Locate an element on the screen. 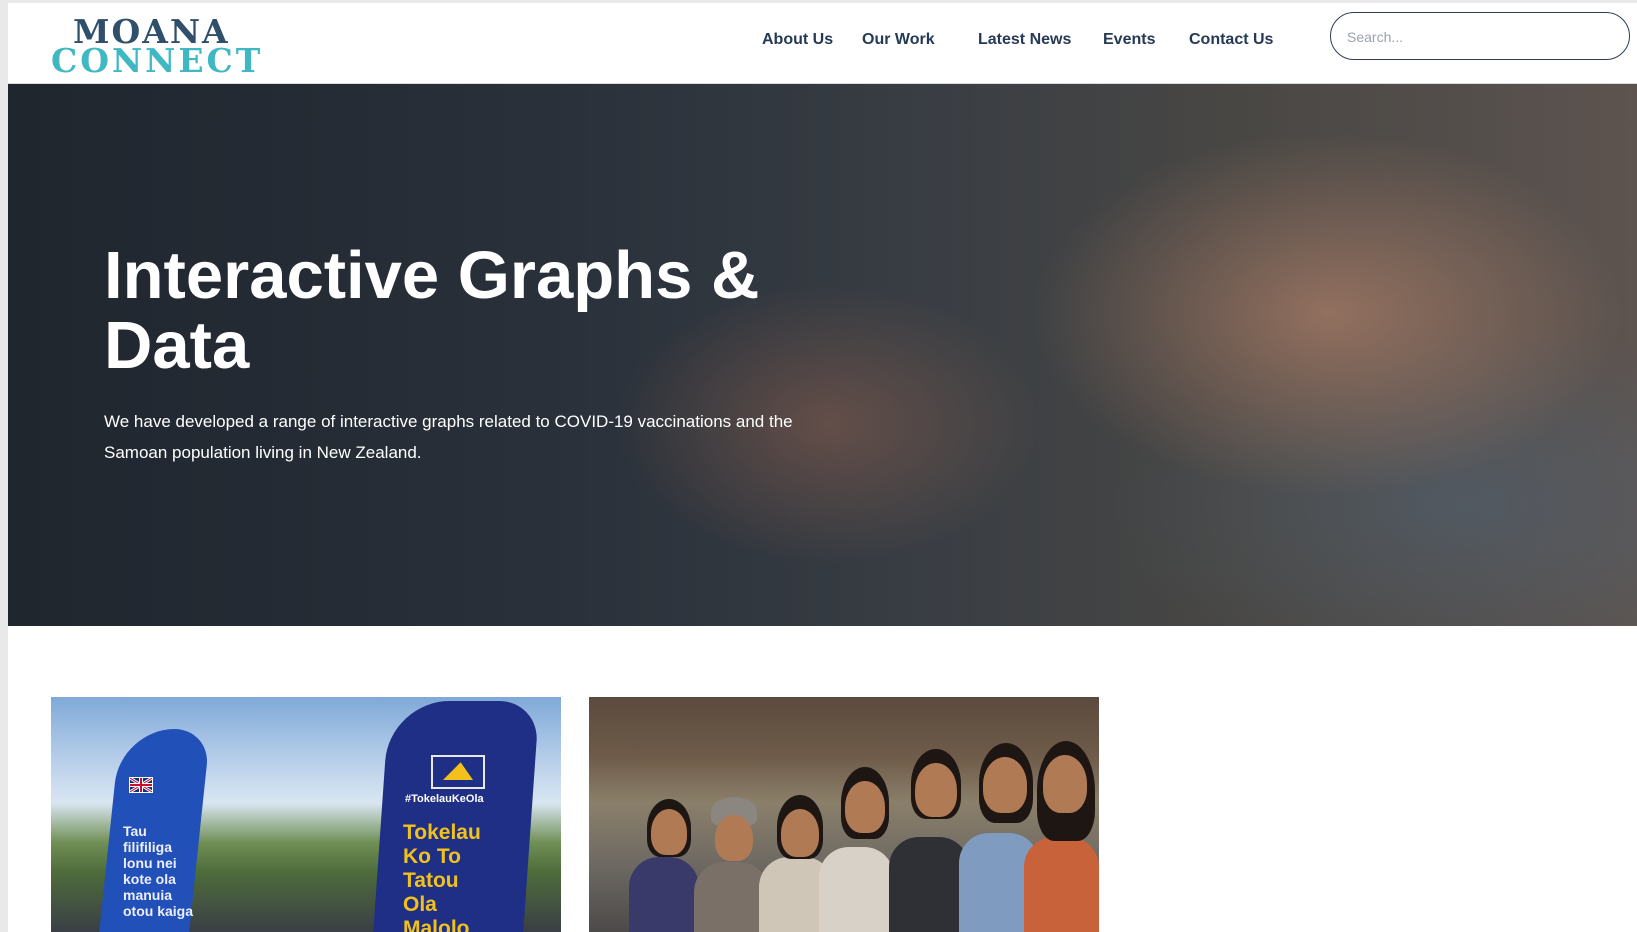 The width and height of the screenshot is (1637, 932). card-group-photo is located at coordinates (844, 814).